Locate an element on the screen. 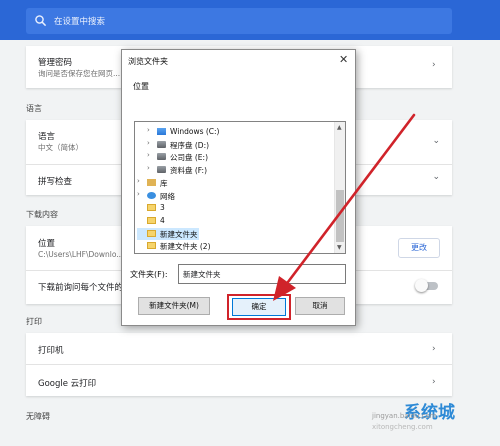 The width and height of the screenshot is (500, 446). annotation-arrow is located at coordinates (344, 207).